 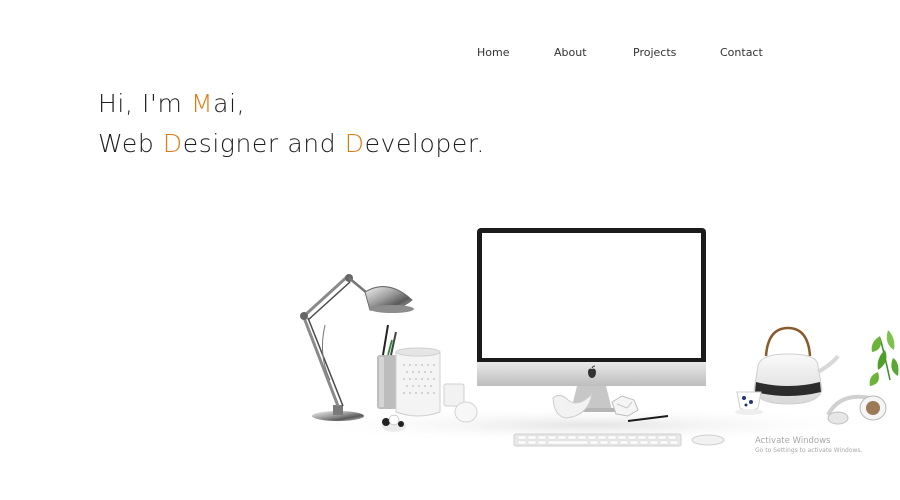 I want to click on greeting-suffix: ai,, so click(x=229, y=103).